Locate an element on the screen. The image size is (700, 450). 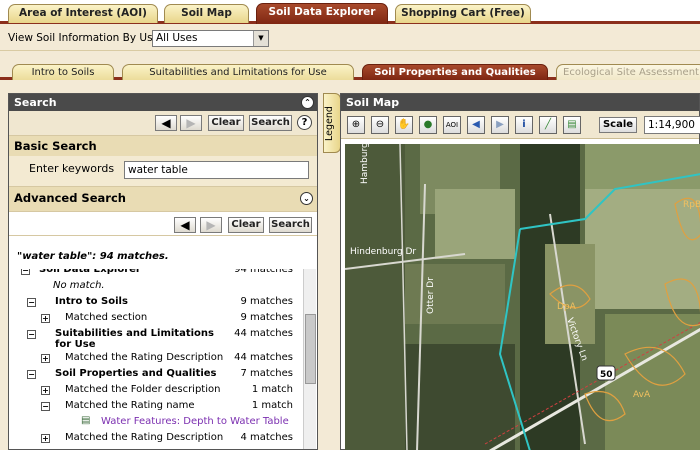
view-by-use-select: All Uses ▼ is located at coordinates (210, 38).